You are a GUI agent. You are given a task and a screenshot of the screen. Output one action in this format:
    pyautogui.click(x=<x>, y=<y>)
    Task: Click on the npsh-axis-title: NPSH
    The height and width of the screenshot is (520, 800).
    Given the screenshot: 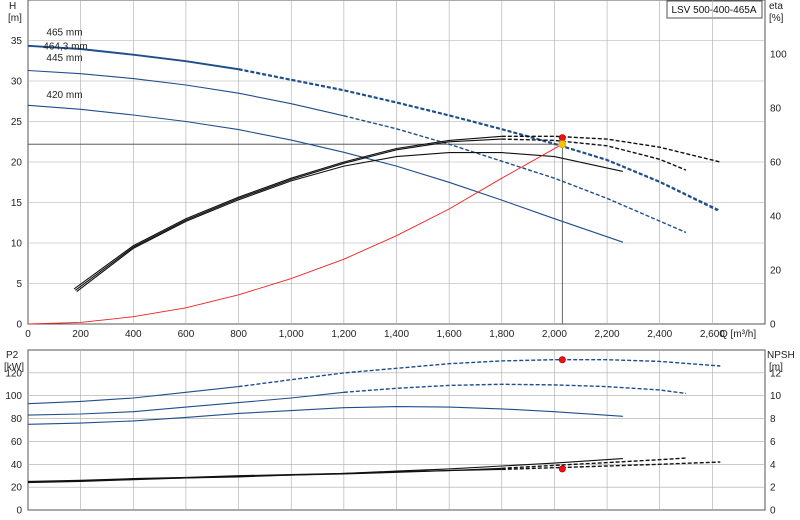 What is the action you would take?
    pyautogui.click(x=781, y=355)
    